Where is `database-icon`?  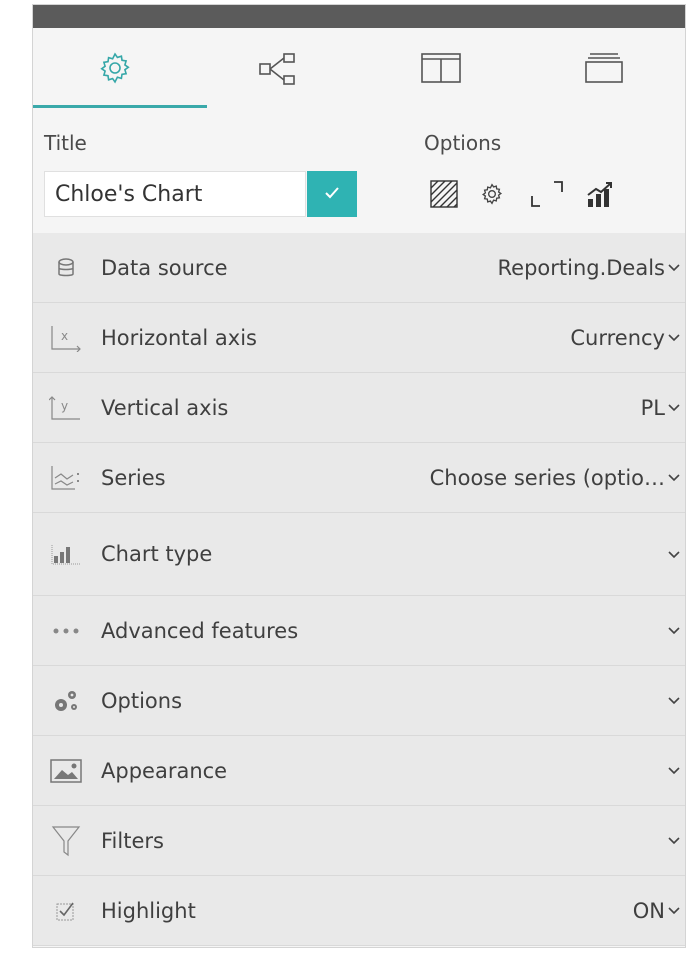 database-icon is located at coordinates (66, 268).